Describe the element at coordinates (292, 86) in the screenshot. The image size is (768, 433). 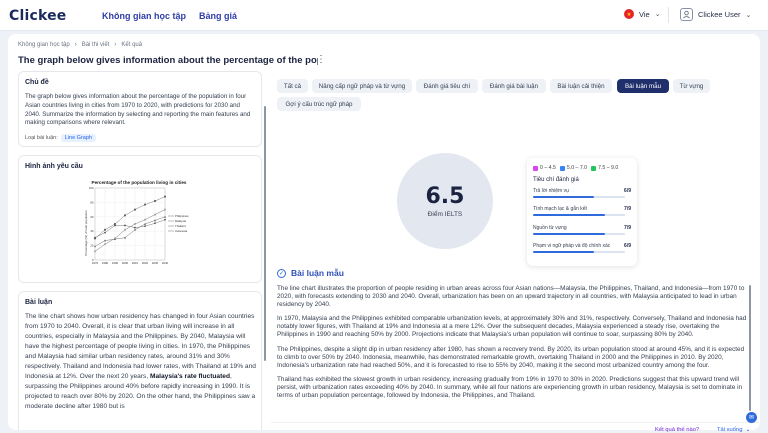
I see `tab-all: Tất cả` at that location.